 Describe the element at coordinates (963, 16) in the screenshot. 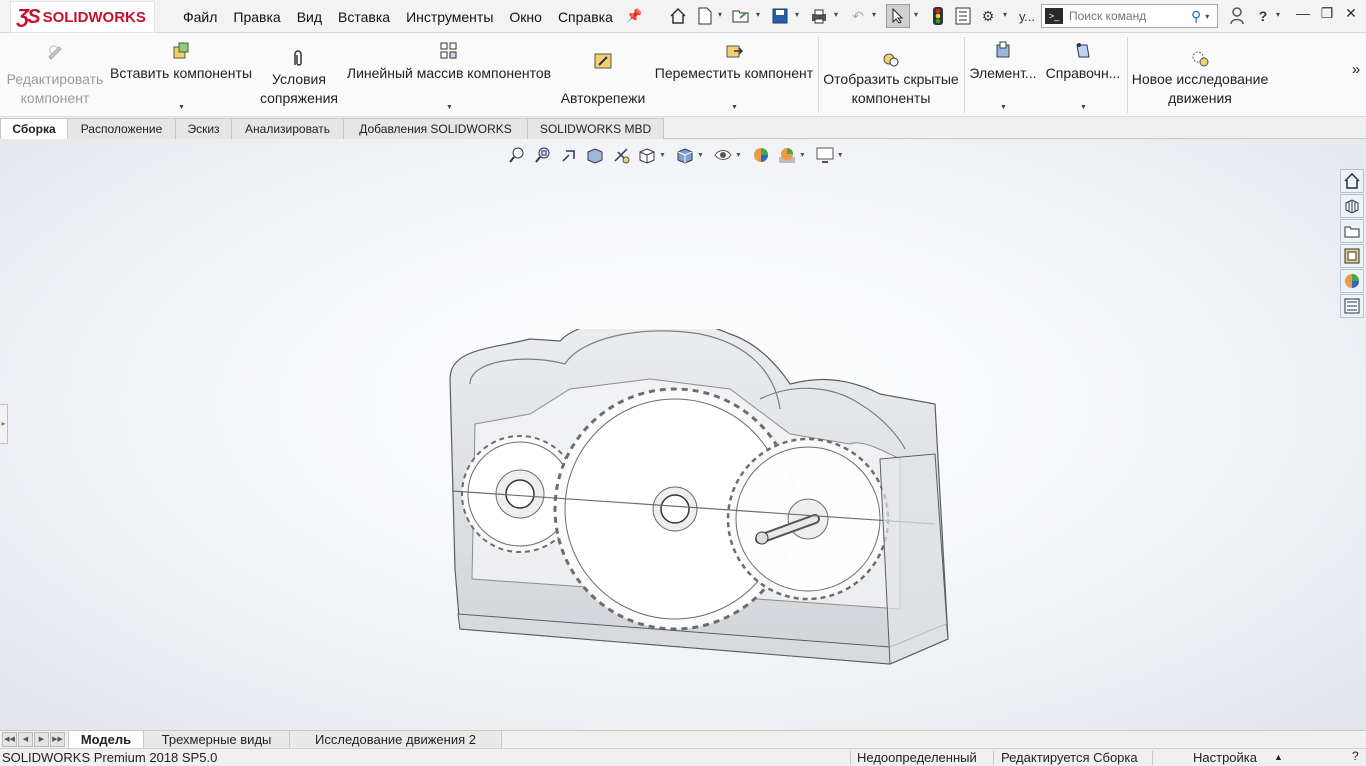

I see `file-properties-icon` at that location.